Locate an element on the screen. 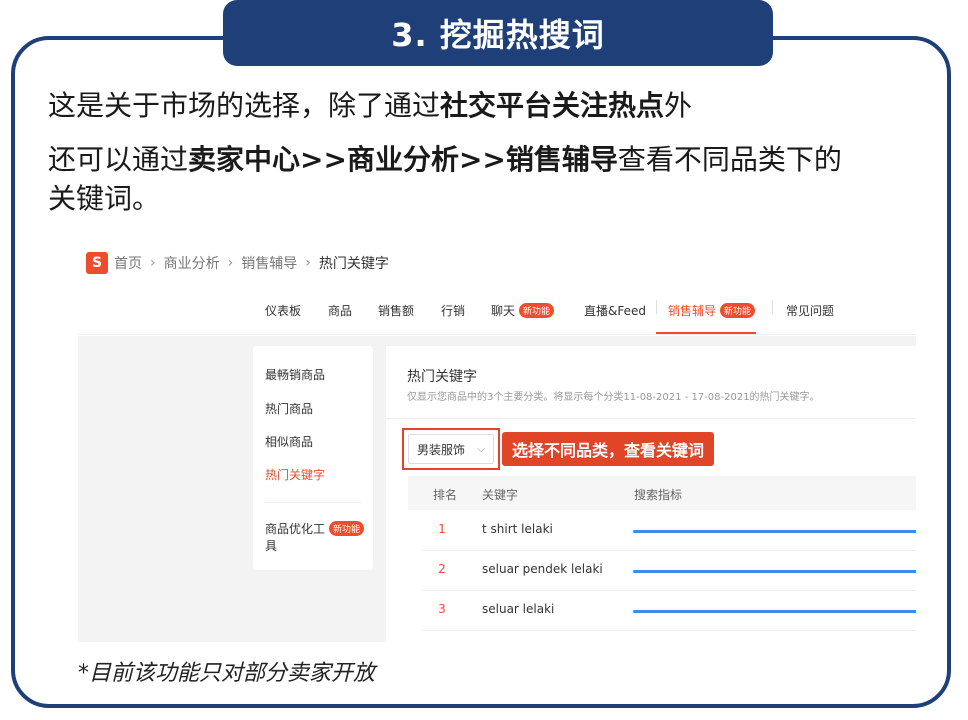 Image resolution: width=968 pixels, height=720 pixels. callout-label: 选择不同品类，查看关键词 is located at coordinates (608, 449).